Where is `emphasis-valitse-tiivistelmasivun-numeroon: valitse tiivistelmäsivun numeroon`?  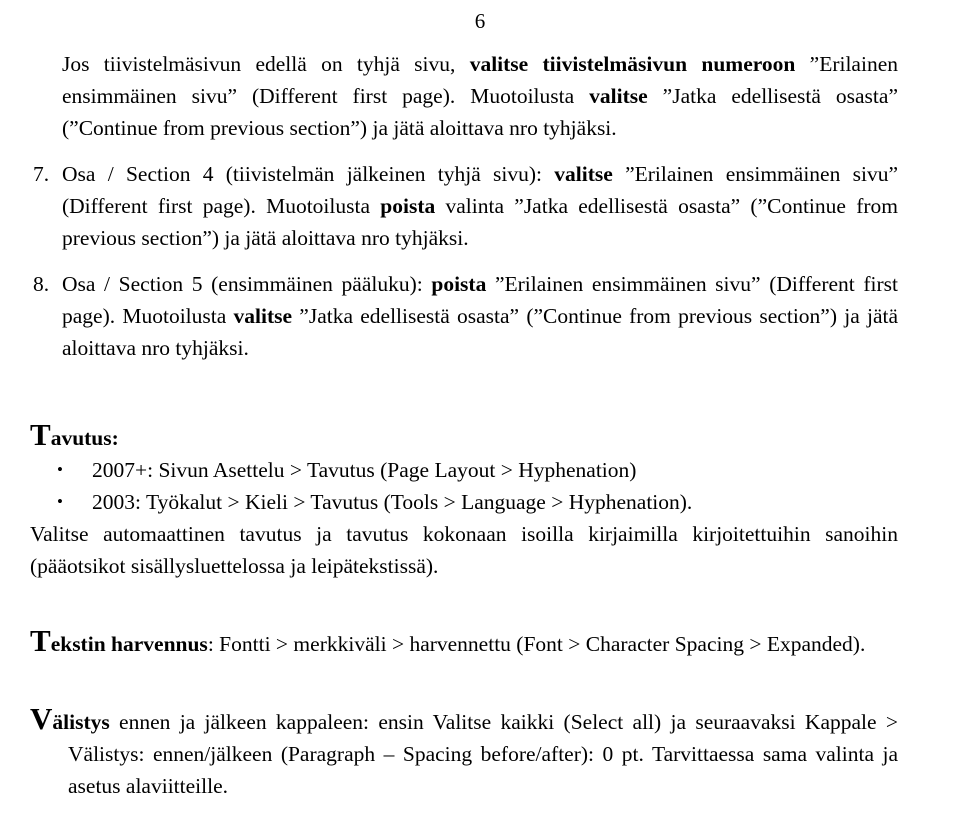 emphasis-valitse-tiivistelmasivun-numeroon: valitse tiivistelmäsivun numeroon is located at coordinates (632, 64).